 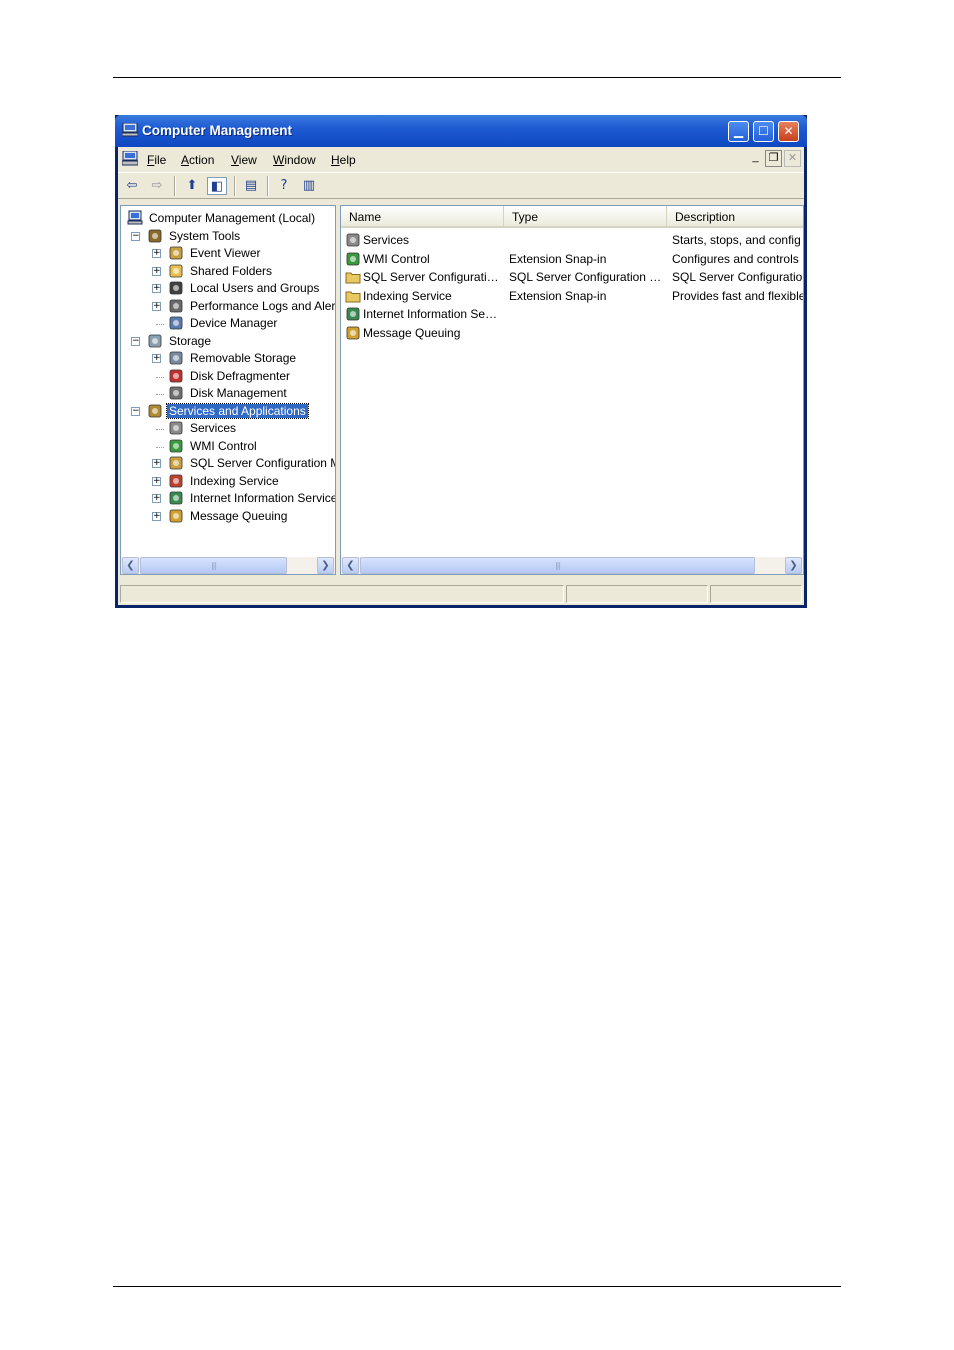 I want to click on list-item: Message Queuing, so click(x=572, y=333).